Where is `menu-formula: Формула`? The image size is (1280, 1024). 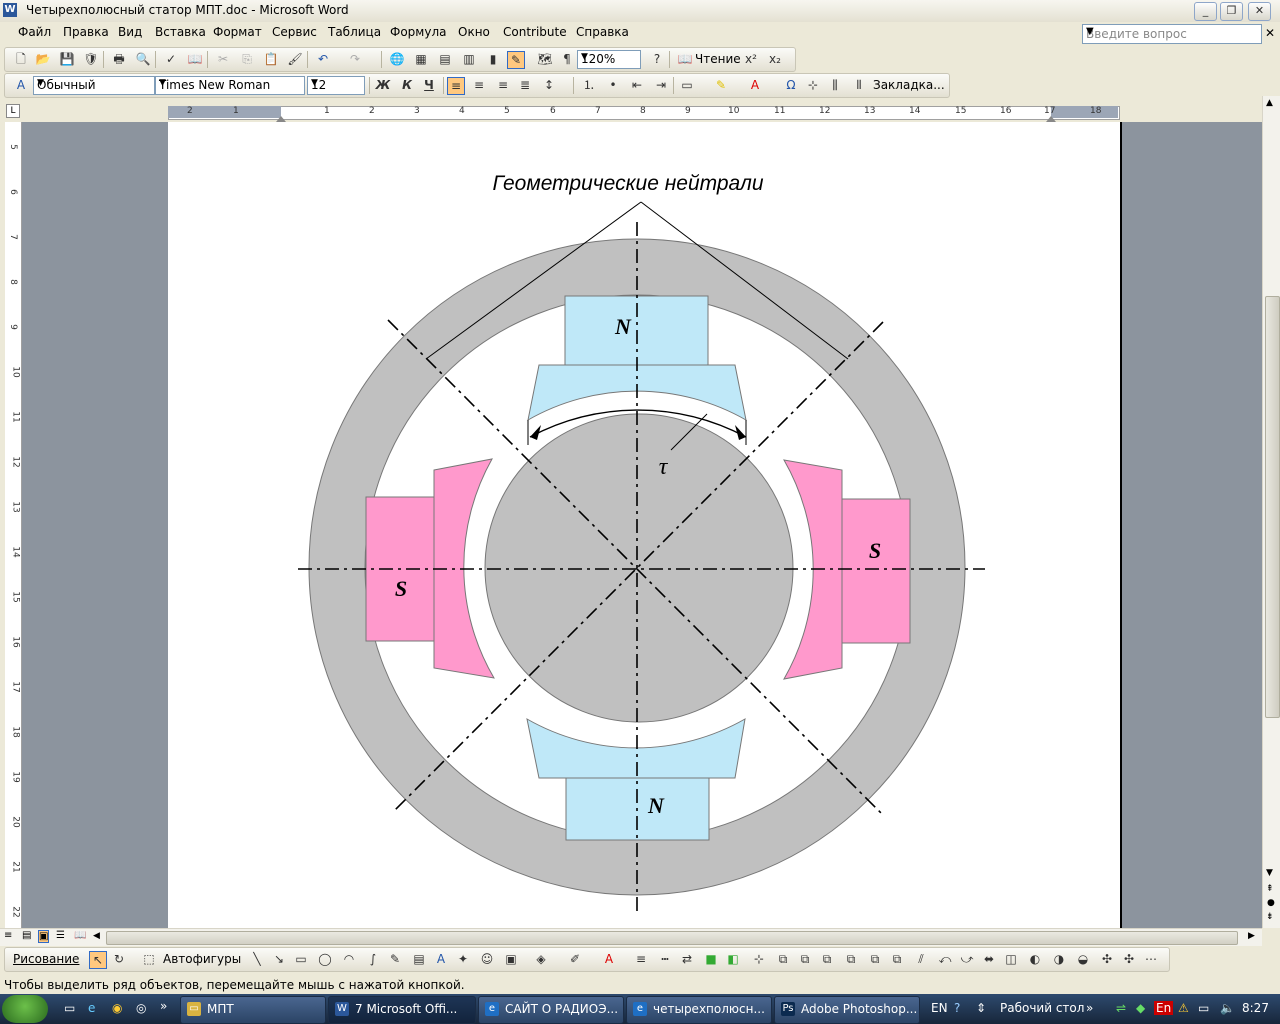
menu-formula: Формула is located at coordinates (418, 32).